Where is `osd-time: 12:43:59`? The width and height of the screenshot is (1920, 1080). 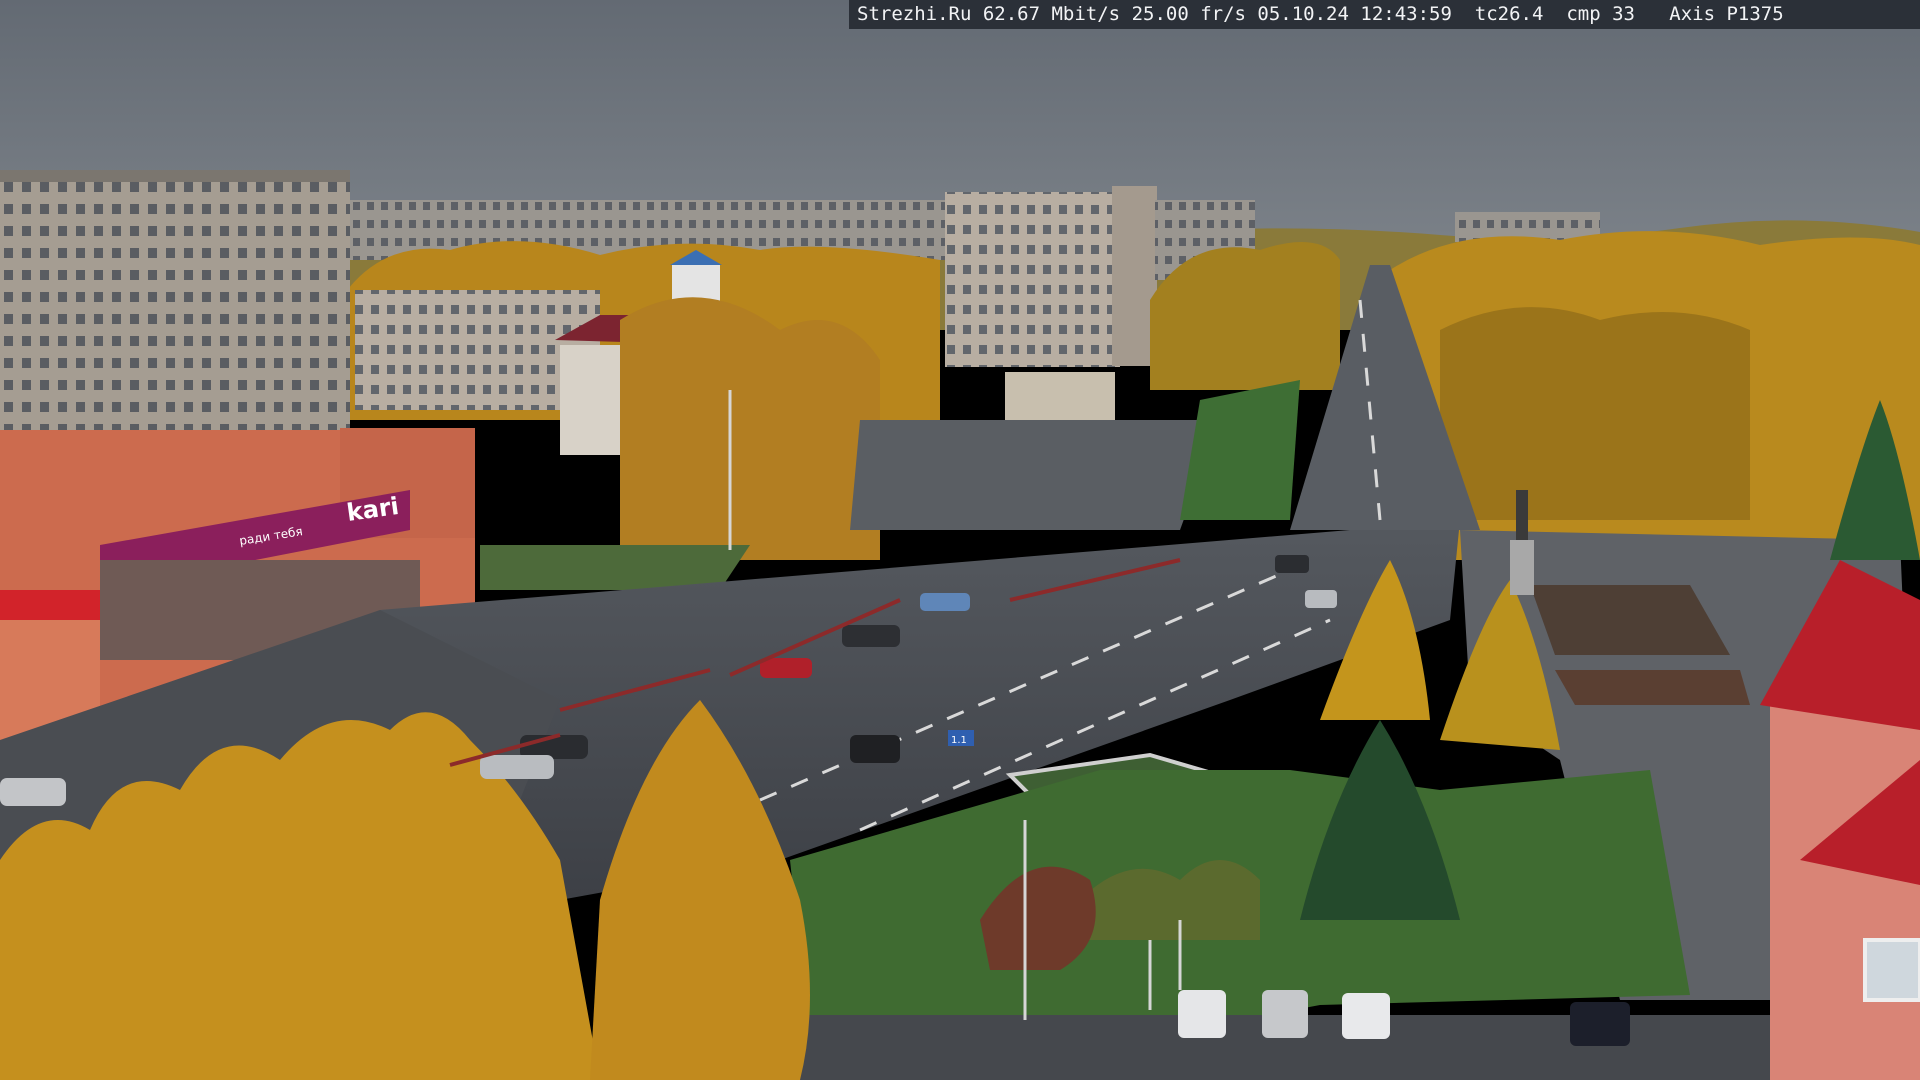
osd-time: 12:43:59 is located at coordinates (1406, 14).